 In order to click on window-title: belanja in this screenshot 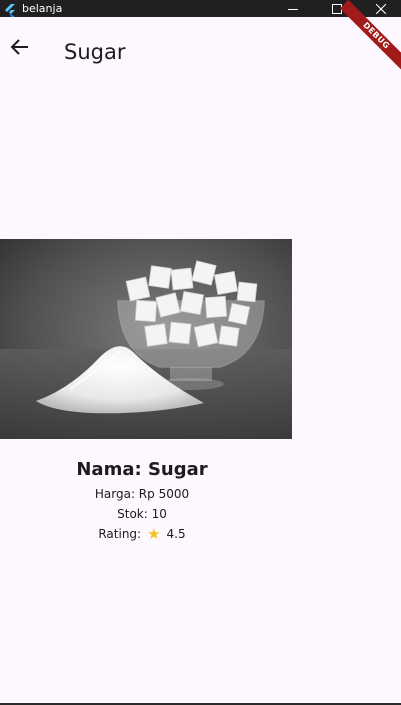, I will do `click(42, 8)`.